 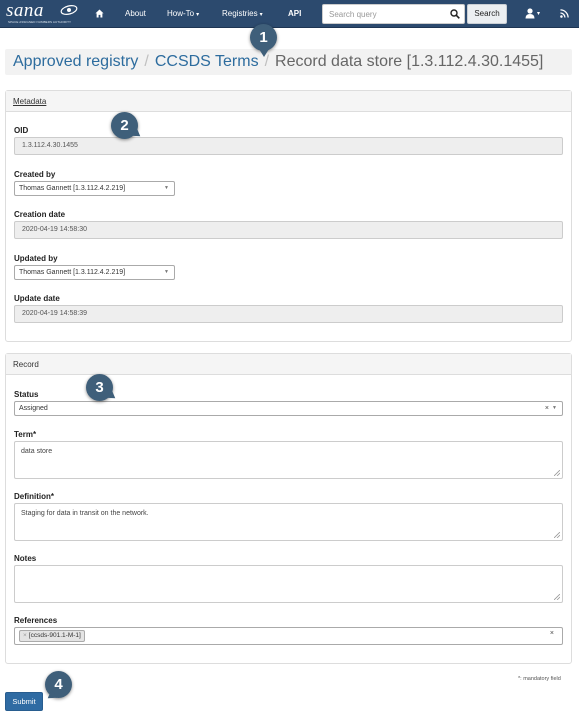 What do you see at coordinates (530, 13) in the screenshot?
I see `user-icon` at bounding box center [530, 13].